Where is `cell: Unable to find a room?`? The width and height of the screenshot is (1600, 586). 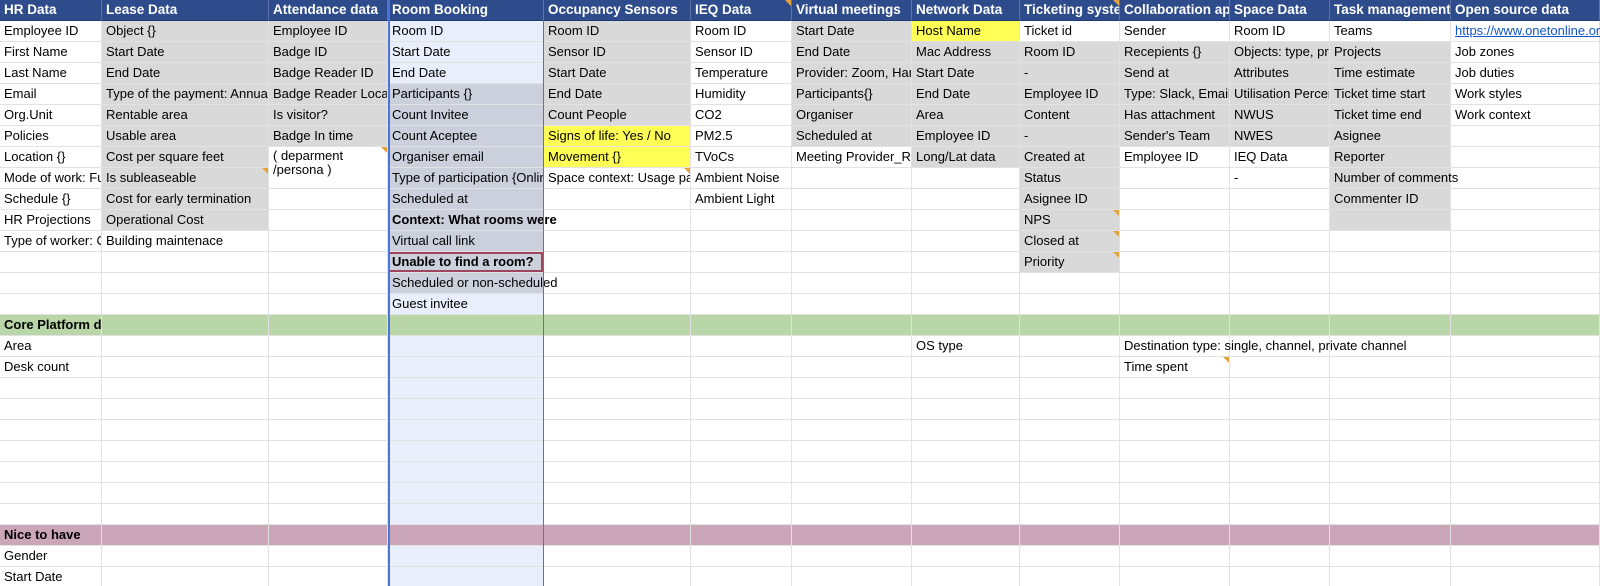 cell: Unable to find a room? is located at coordinates (466, 262).